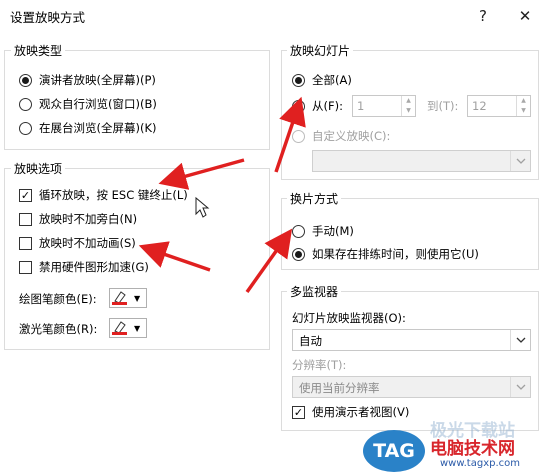  What do you see at coordinates (174, 256) in the screenshot?
I see `arrow-to-no-animation` at bounding box center [174, 256].